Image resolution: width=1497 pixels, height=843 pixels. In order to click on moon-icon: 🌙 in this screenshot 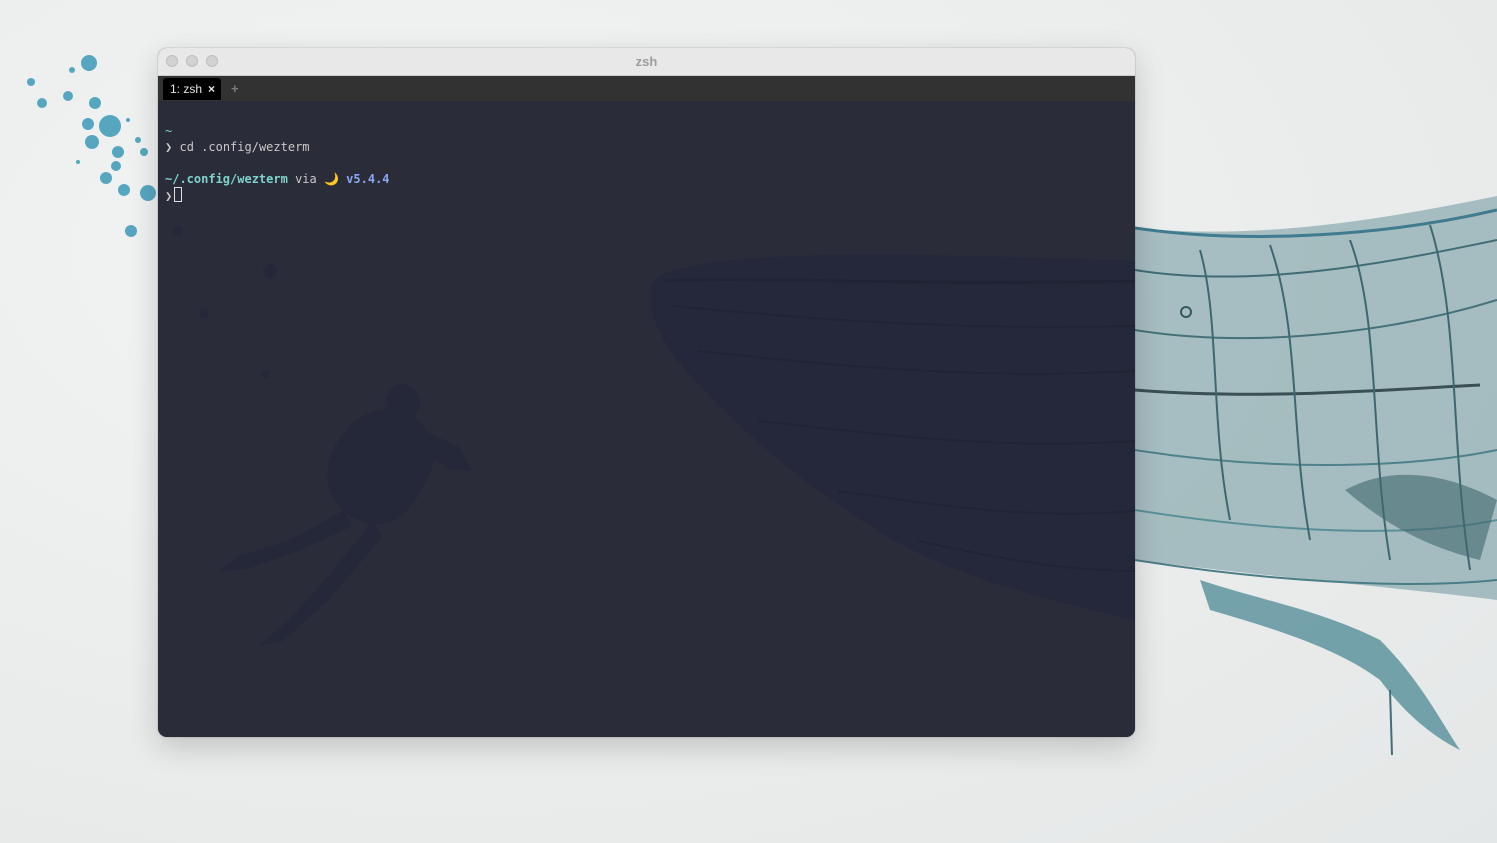, I will do `click(331, 179)`.